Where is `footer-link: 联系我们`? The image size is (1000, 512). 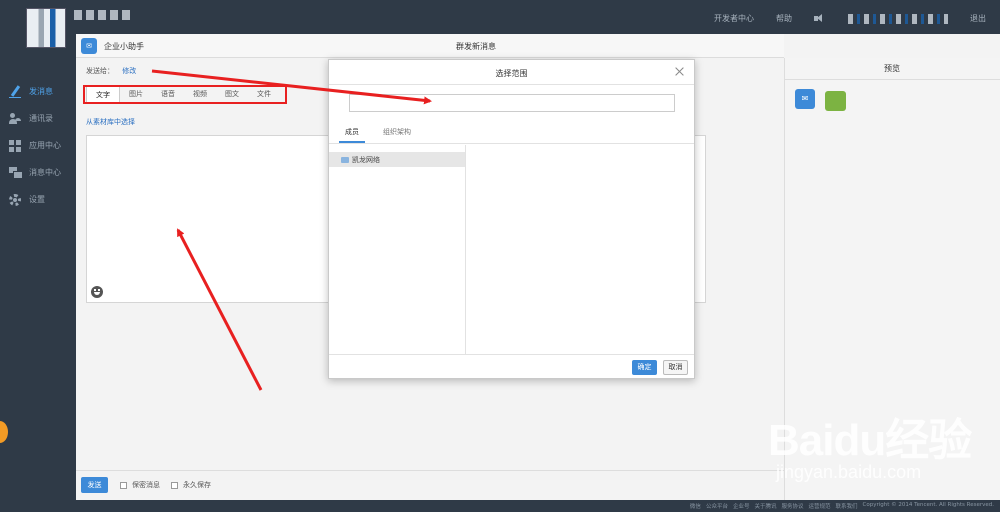 footer-link: 联系我们 is located at coordinates (847, 506).